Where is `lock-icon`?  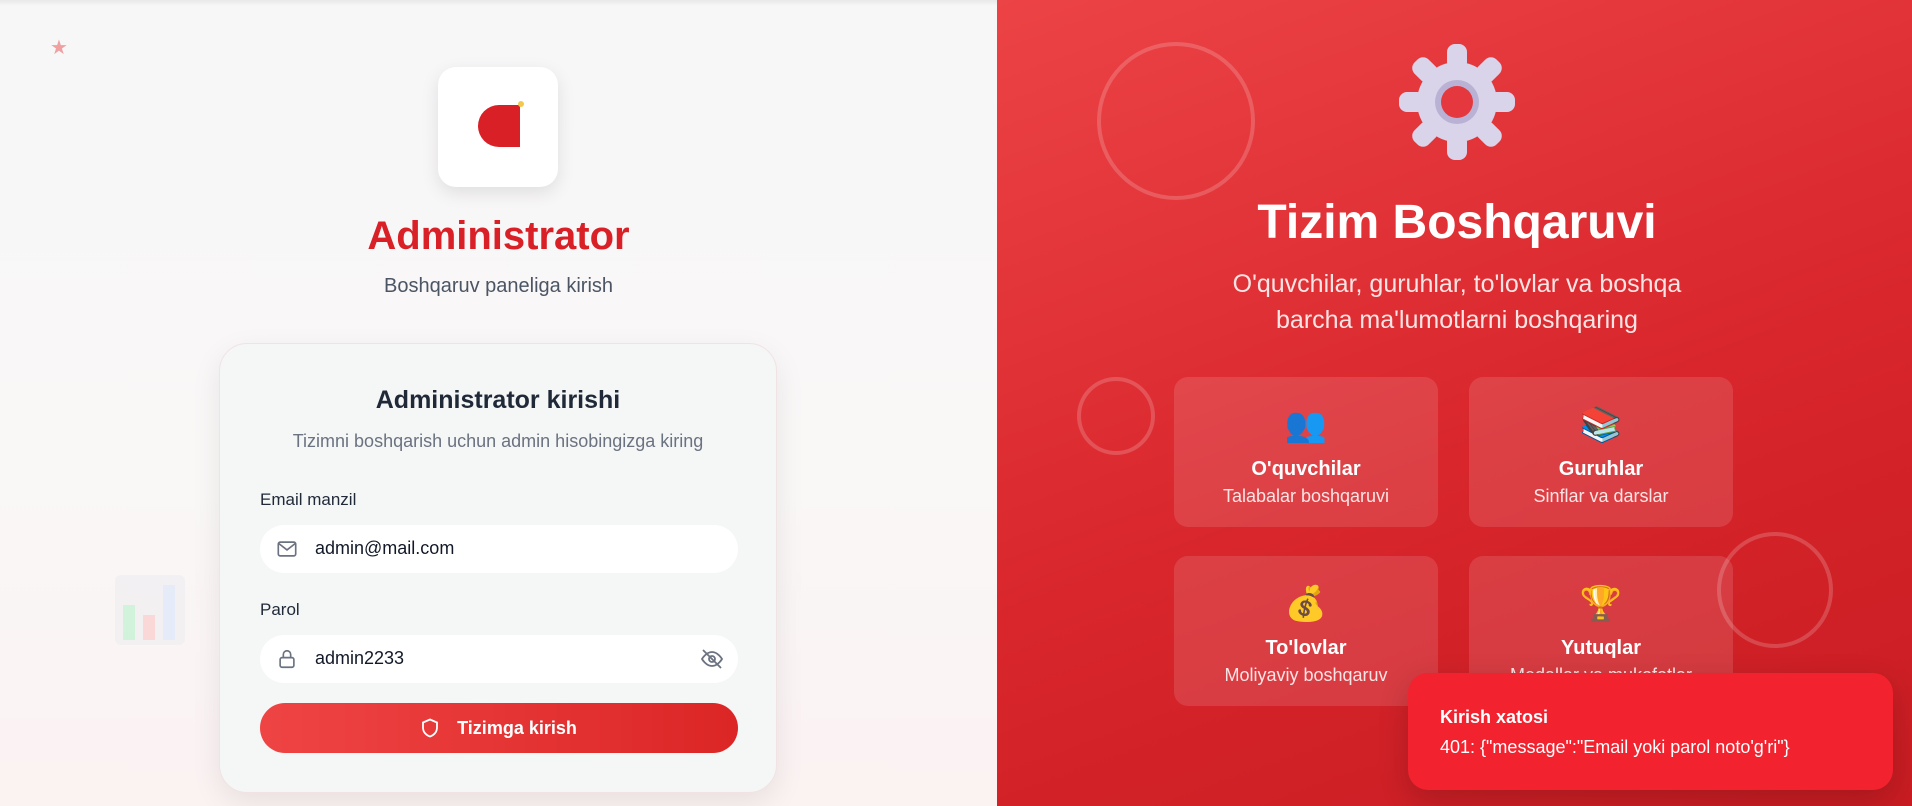
lock-icon is located at coordinates (287, 659).